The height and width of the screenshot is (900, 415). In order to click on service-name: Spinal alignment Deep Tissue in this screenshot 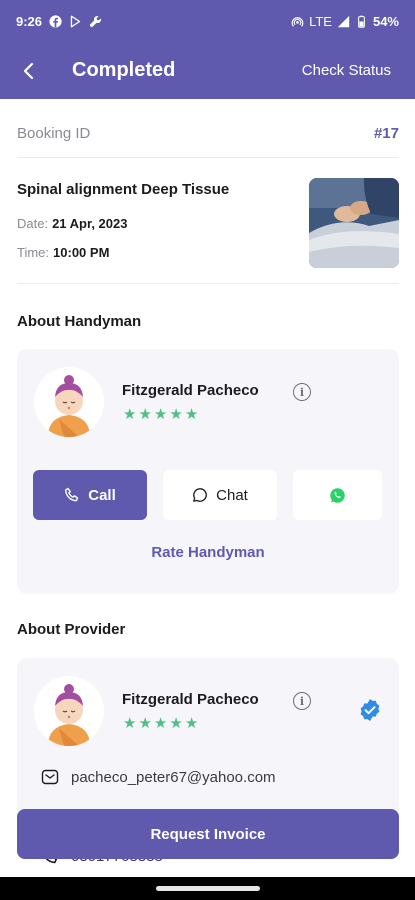, I will do `click(123, 189)`.